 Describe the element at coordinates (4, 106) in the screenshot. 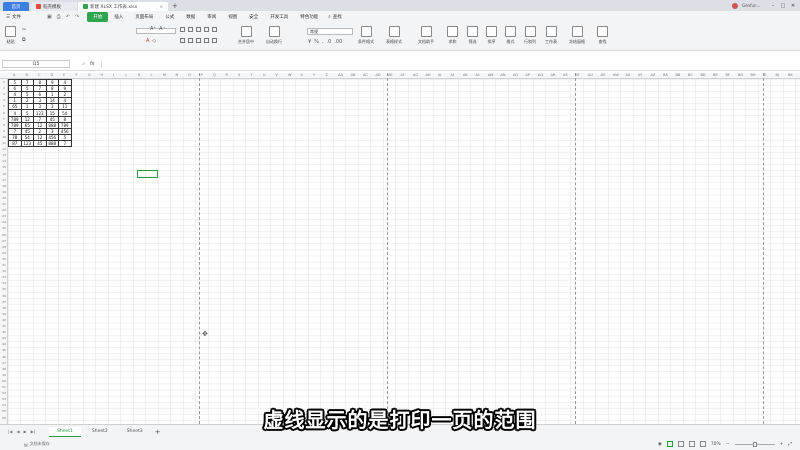

I see `row-header: 5` at that location.